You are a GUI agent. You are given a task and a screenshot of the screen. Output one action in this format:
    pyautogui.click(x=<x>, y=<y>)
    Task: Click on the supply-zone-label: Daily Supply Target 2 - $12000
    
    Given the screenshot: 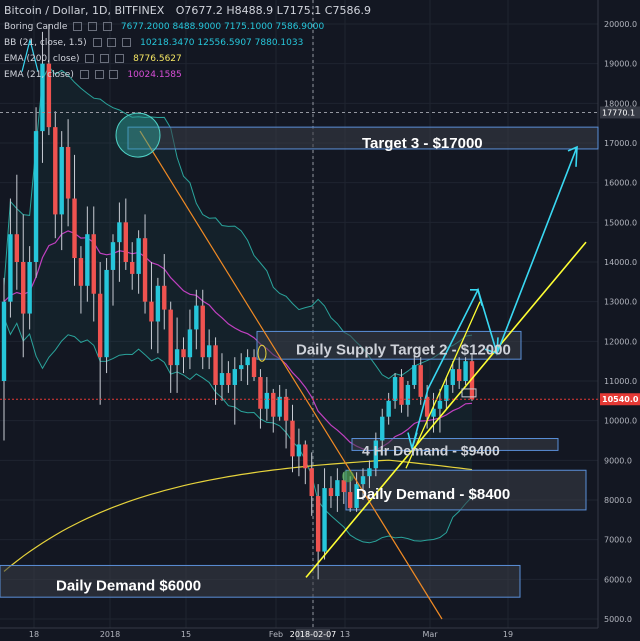 What is the action you would take?
    pyautogui.click(x=403, y=349)
    